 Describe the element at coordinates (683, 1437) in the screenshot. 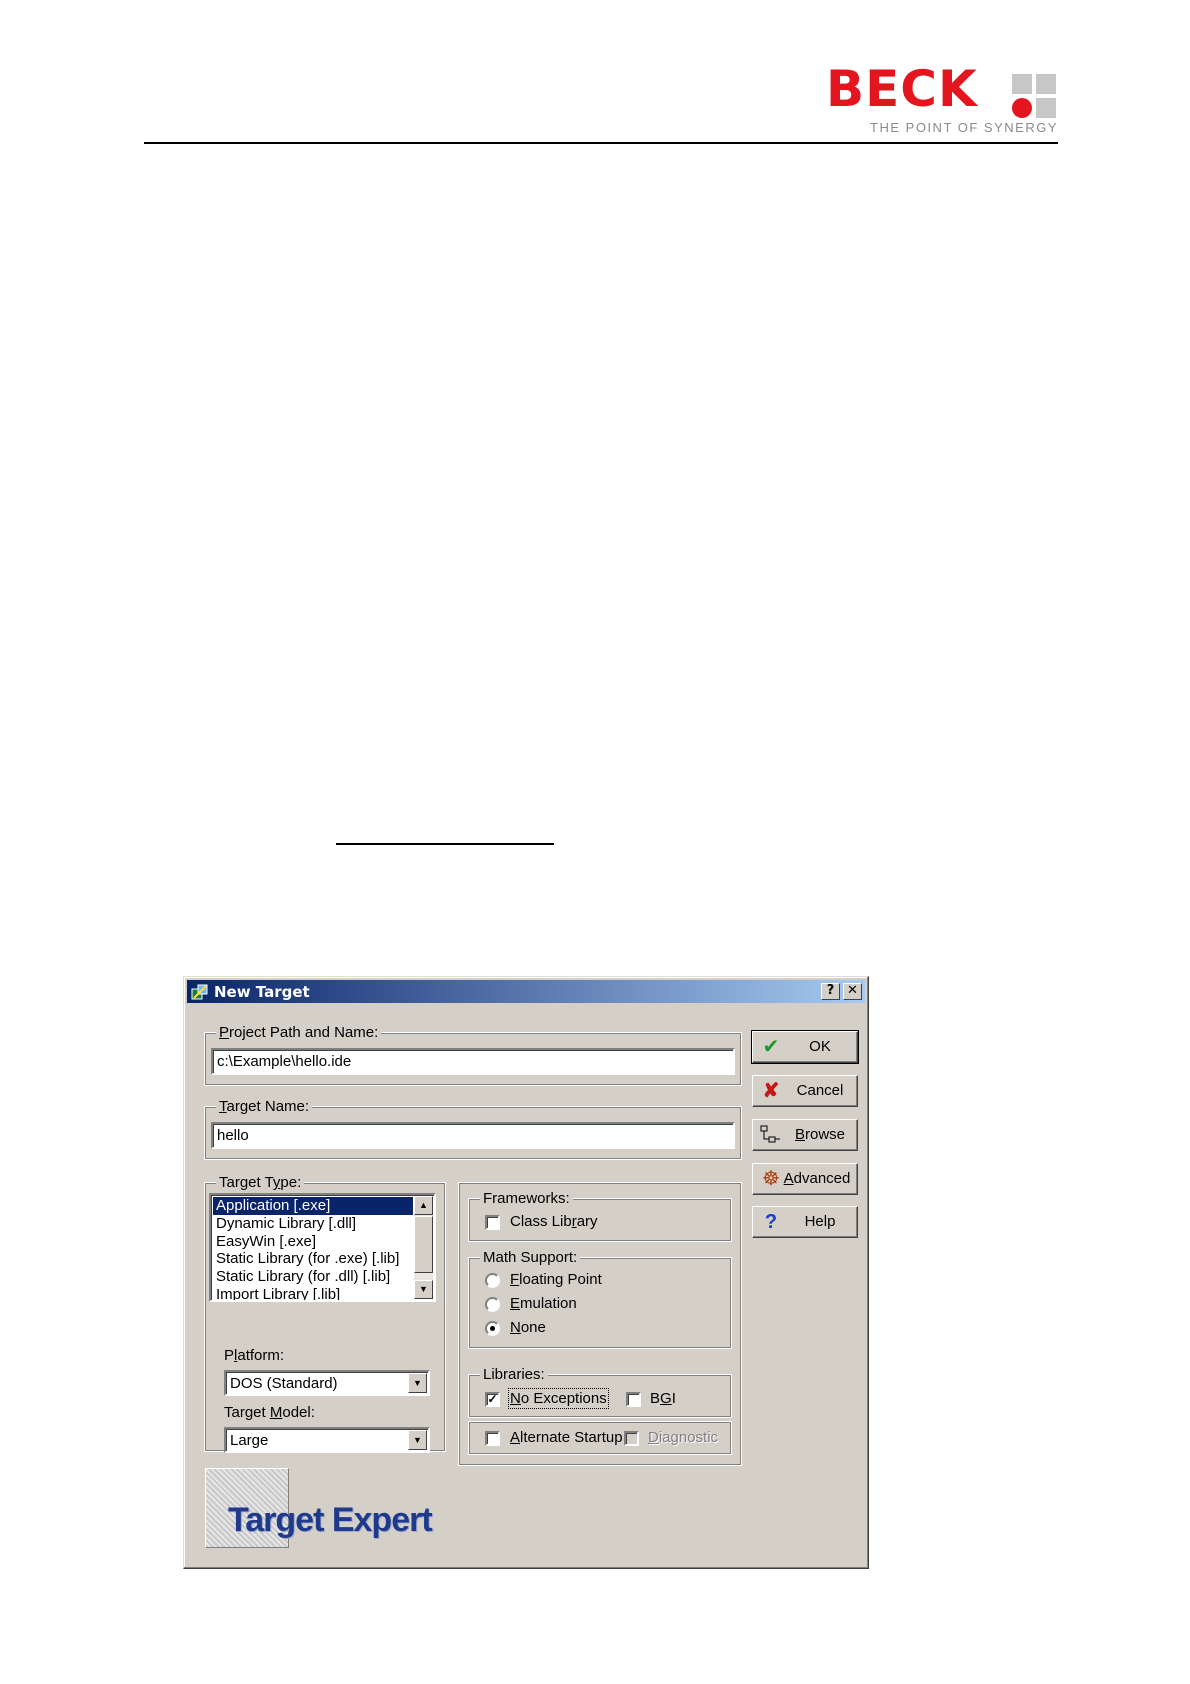

I see `diagnostic-label: Diagnostic` at that location.